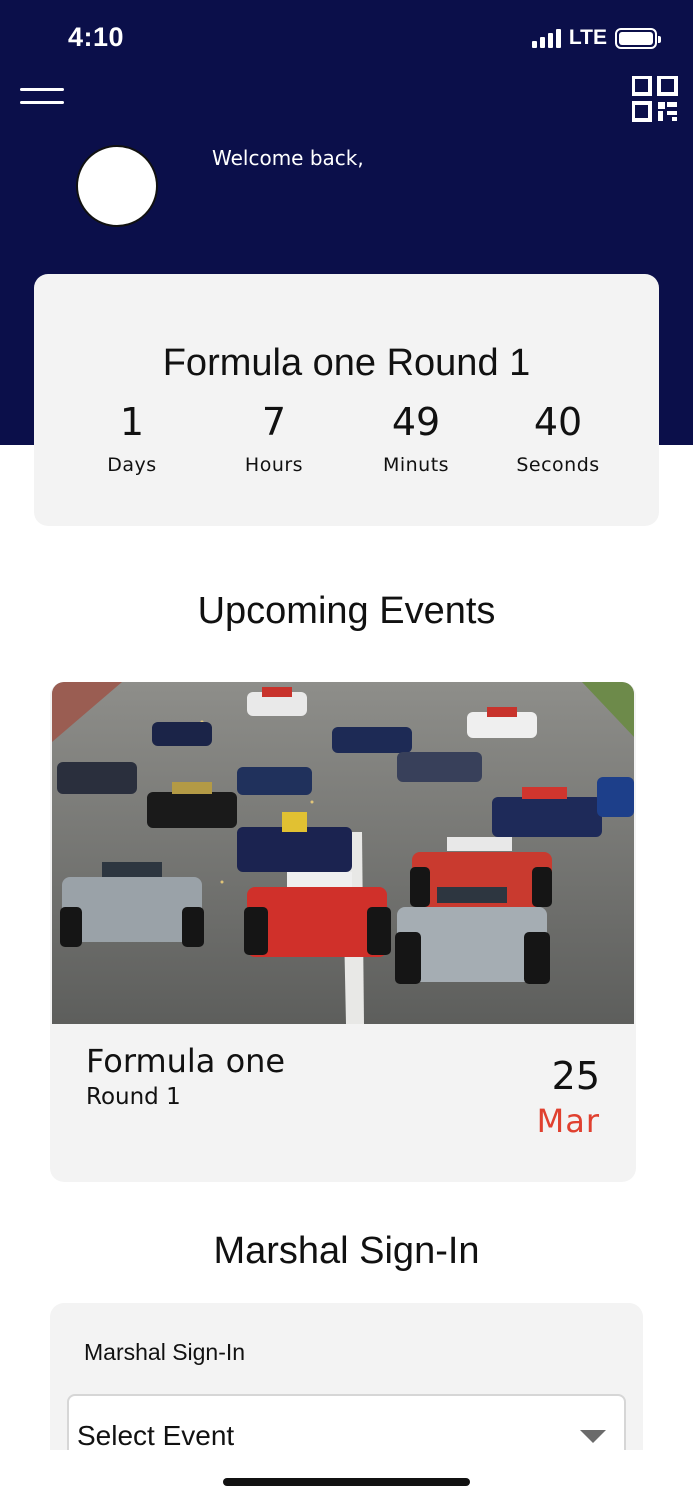  I want to click on countdown-value: 1, so click(132, 422).